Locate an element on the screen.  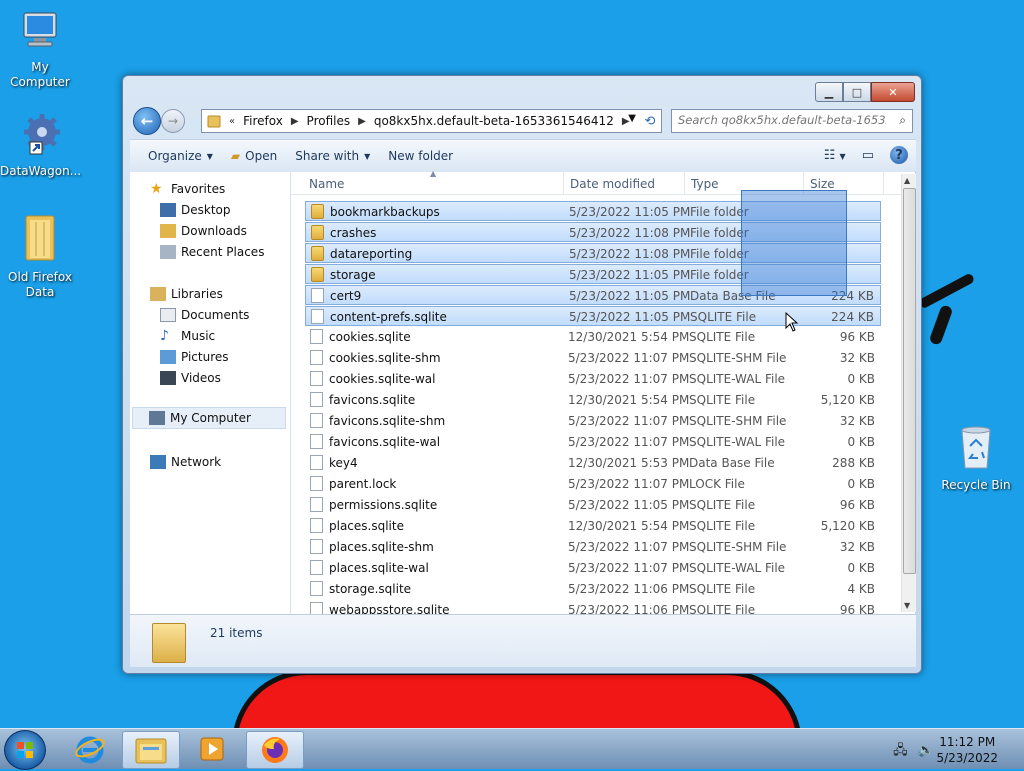
mouse-cursor-icon is located at coordinates (792, 322).